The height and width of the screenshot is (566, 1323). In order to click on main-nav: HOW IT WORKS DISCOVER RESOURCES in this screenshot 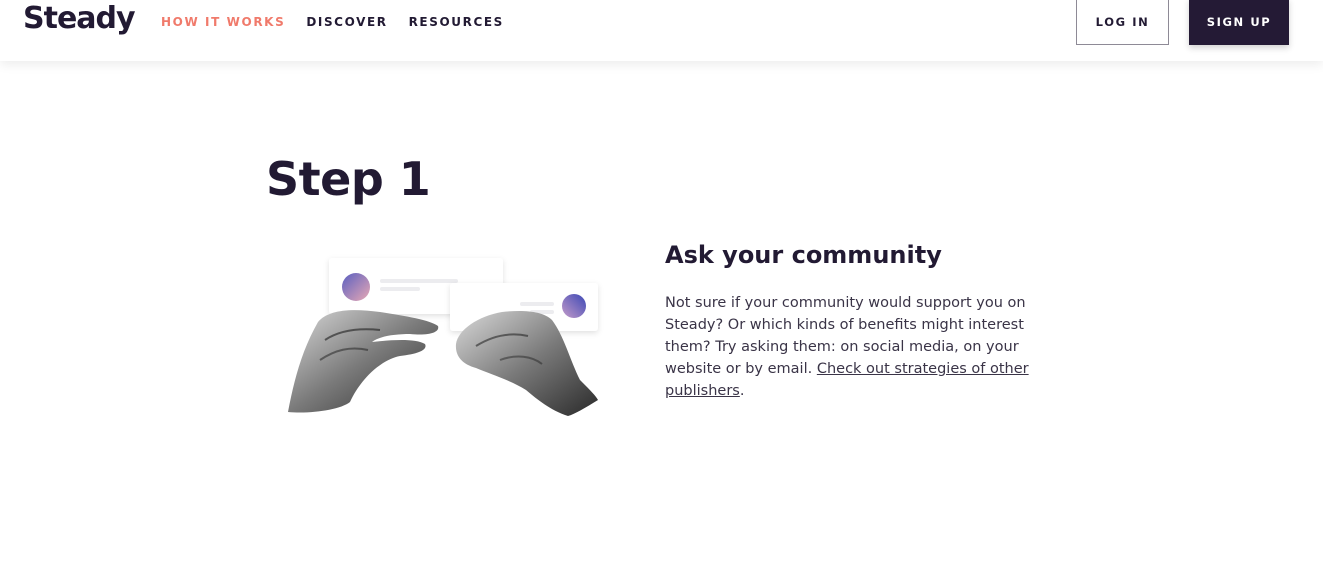, I will do `click(332, 22)`.